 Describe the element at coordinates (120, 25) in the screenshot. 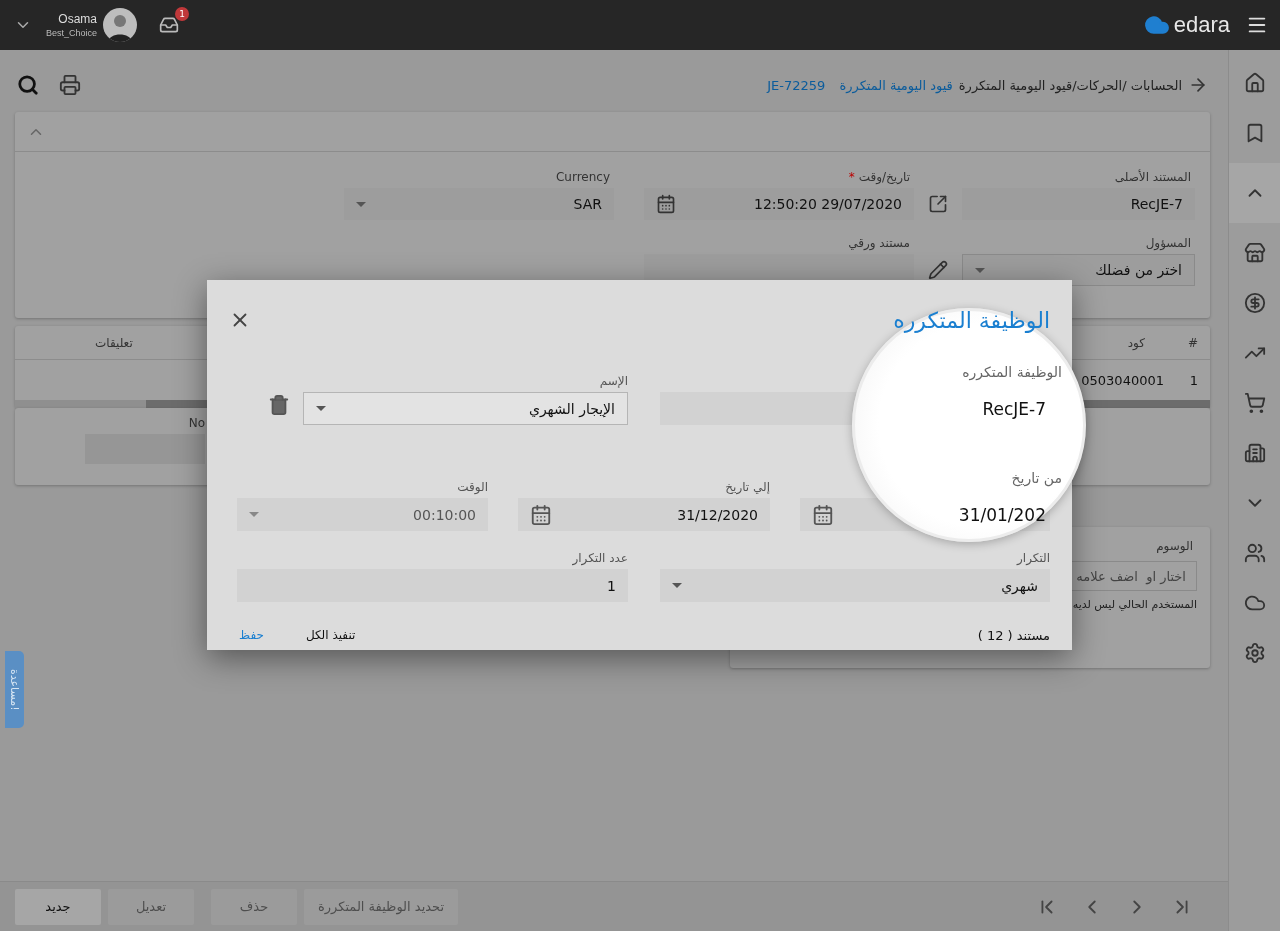

I see `avatar` at that location.